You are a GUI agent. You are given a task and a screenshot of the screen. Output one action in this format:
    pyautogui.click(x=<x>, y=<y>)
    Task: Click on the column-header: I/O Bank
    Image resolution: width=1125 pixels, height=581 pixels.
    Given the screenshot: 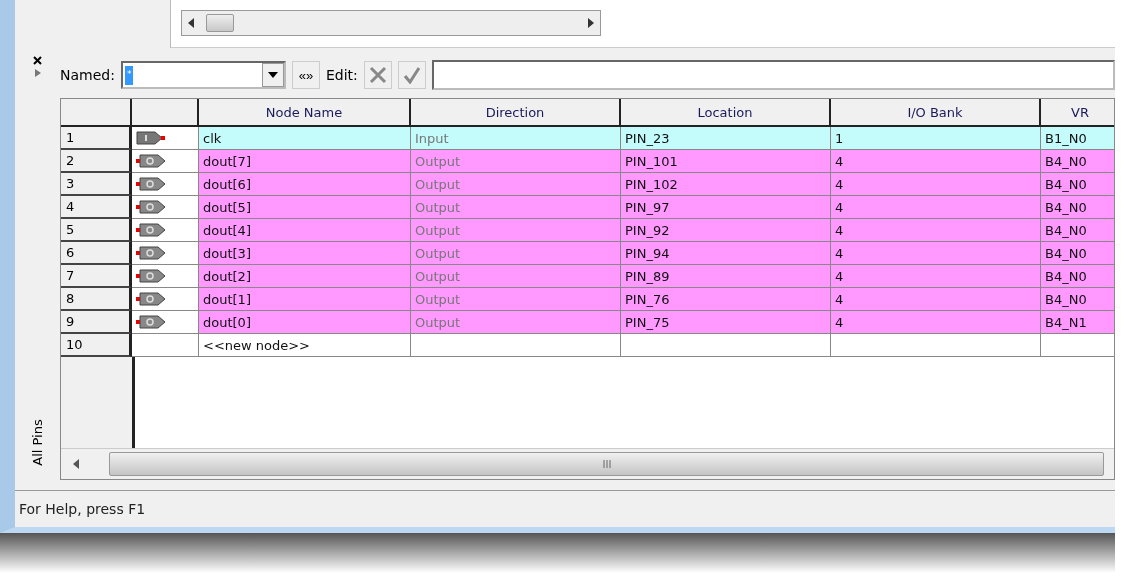 What is the action you would take?
    pyautogui.click(x=936, y=113)
    